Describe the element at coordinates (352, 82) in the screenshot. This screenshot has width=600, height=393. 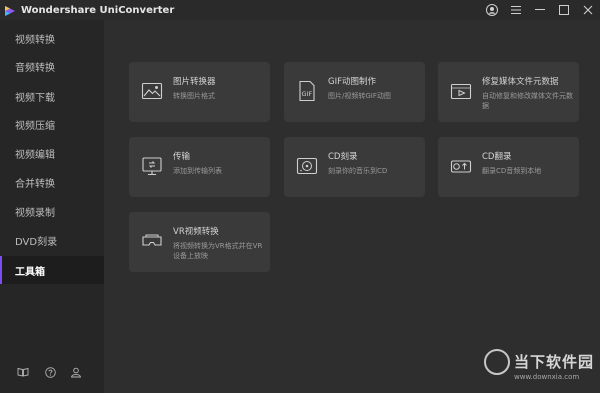
I see `tool-title: GIF动图制作` at that location.